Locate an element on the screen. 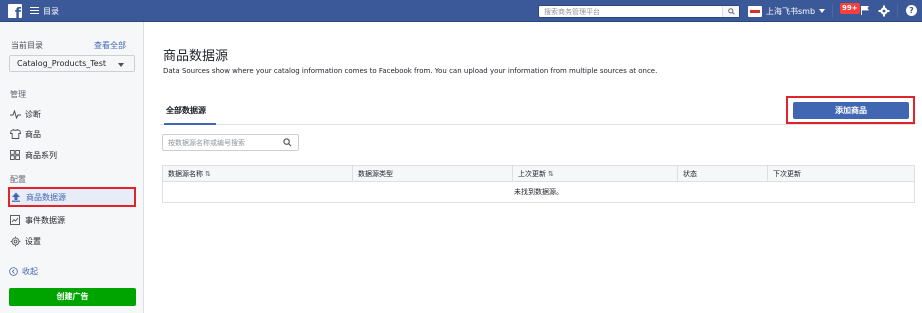 The image size is (922, 313). catalog-select: Catalog_Products_Test is located at coordinates (72, 63).